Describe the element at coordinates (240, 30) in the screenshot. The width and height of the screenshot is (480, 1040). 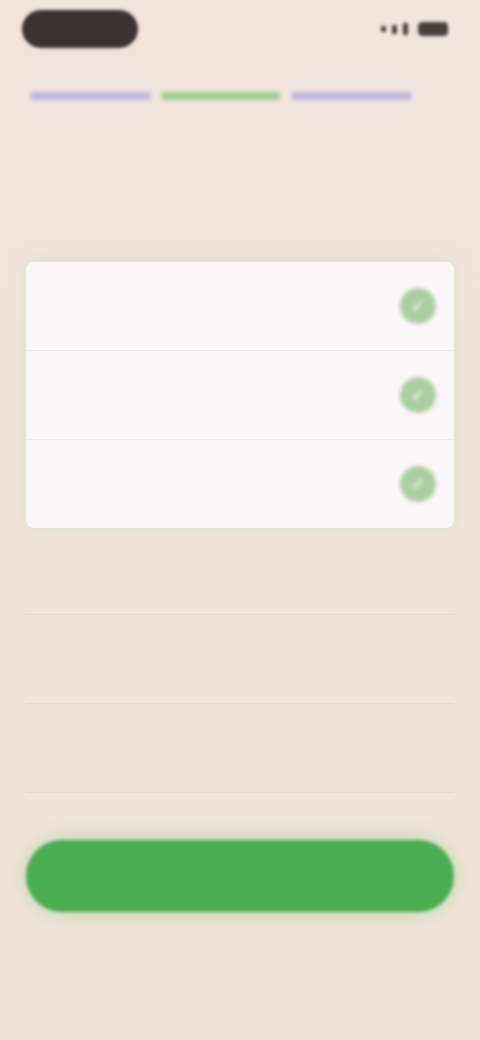
I see `status-bar` at that location.